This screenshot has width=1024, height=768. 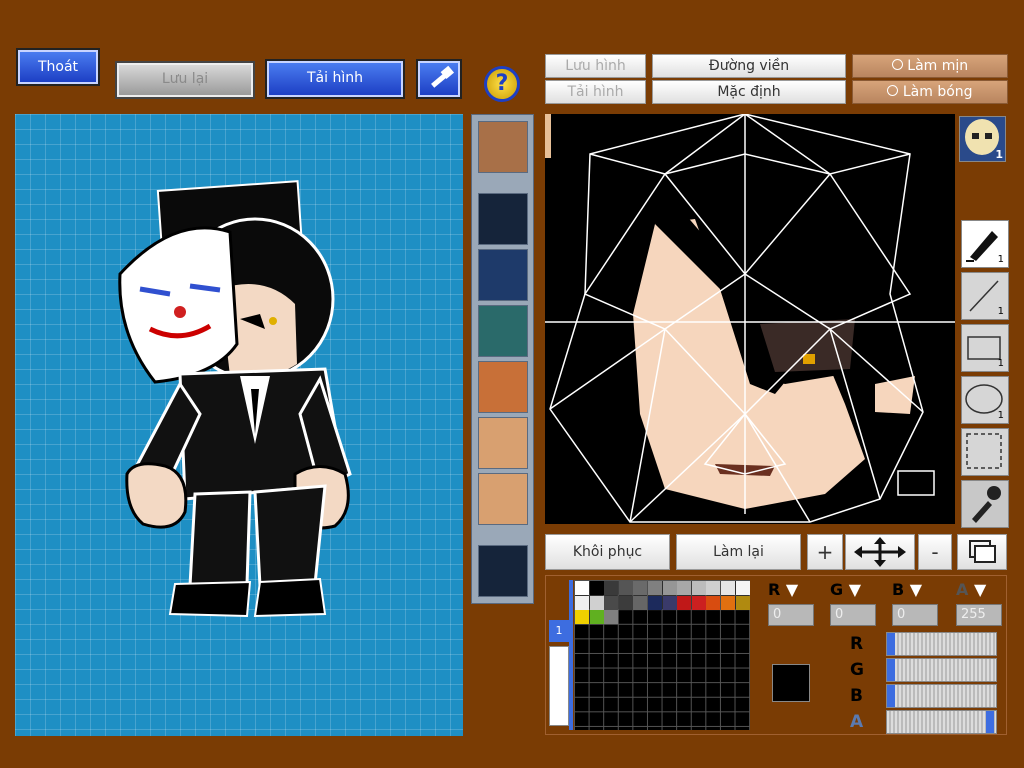 I want to click on character-figure, so click(x=235, y=399).